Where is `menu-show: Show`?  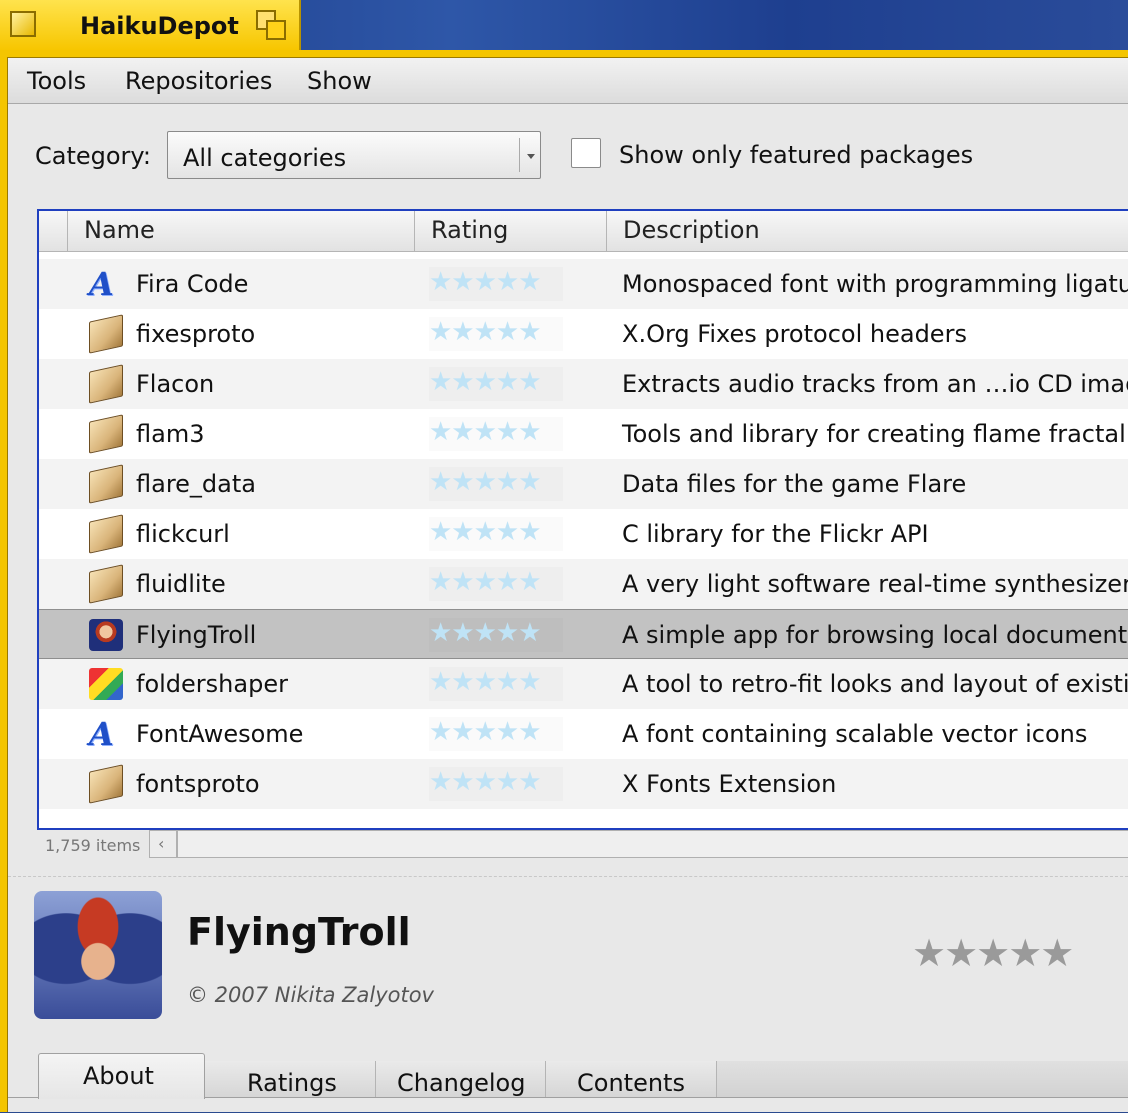 menu-show: Show is located at coordinates (339, 81).